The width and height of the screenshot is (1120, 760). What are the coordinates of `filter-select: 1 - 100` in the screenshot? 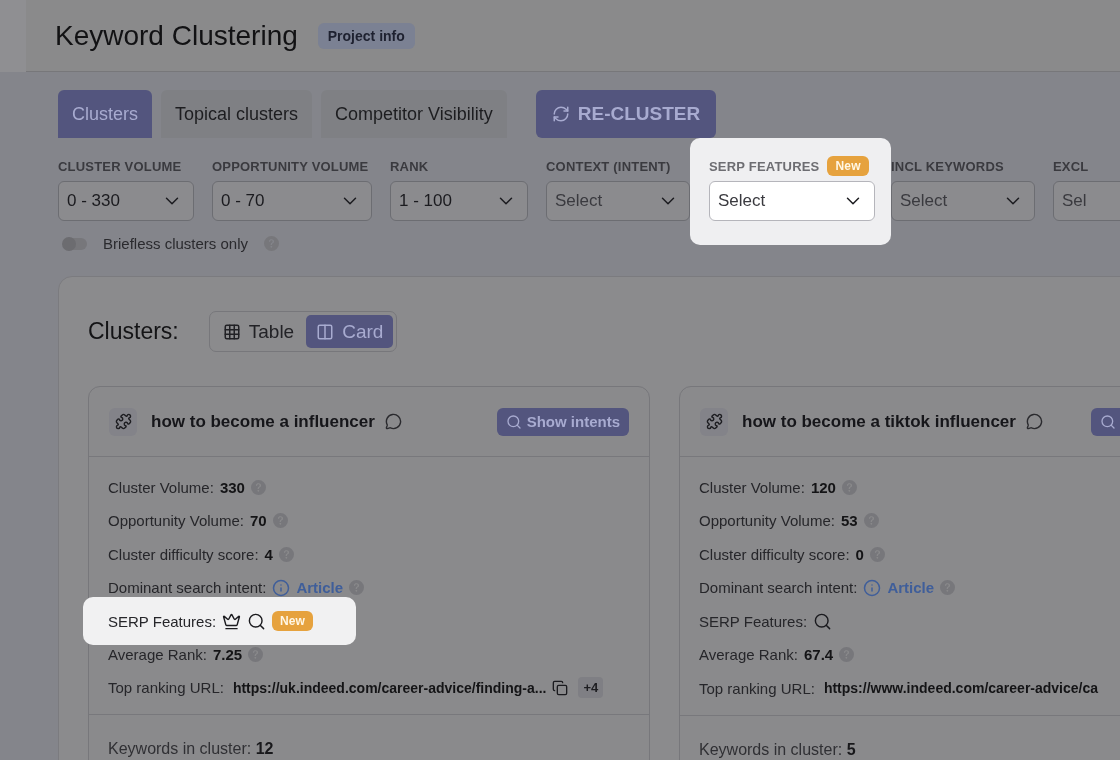 It's located at (459, 201).